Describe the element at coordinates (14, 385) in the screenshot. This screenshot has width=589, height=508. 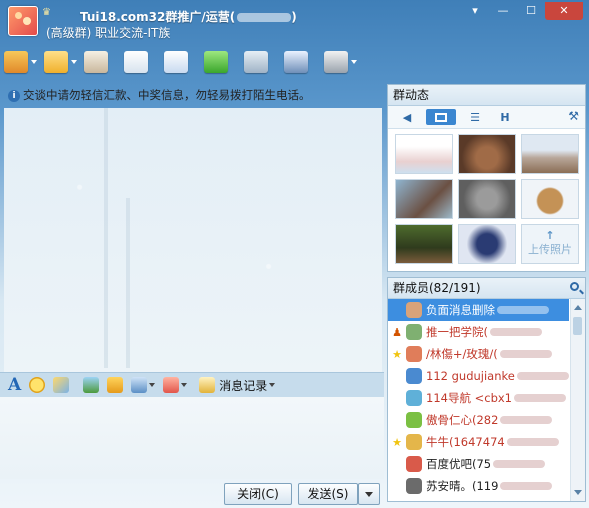
I see `font-button: A` at that location.